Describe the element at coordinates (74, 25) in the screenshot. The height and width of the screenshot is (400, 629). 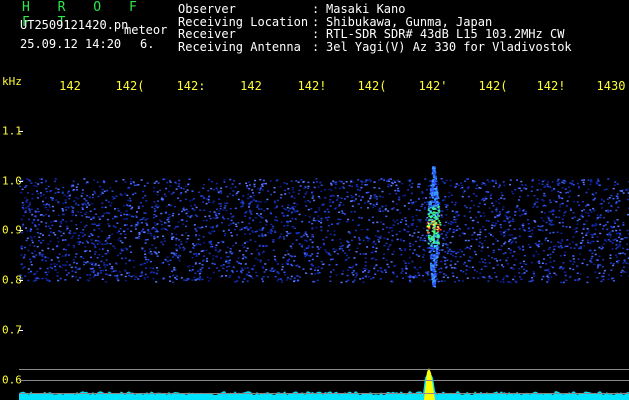
I see `filename-label: UT2509121420.pn` at that location.